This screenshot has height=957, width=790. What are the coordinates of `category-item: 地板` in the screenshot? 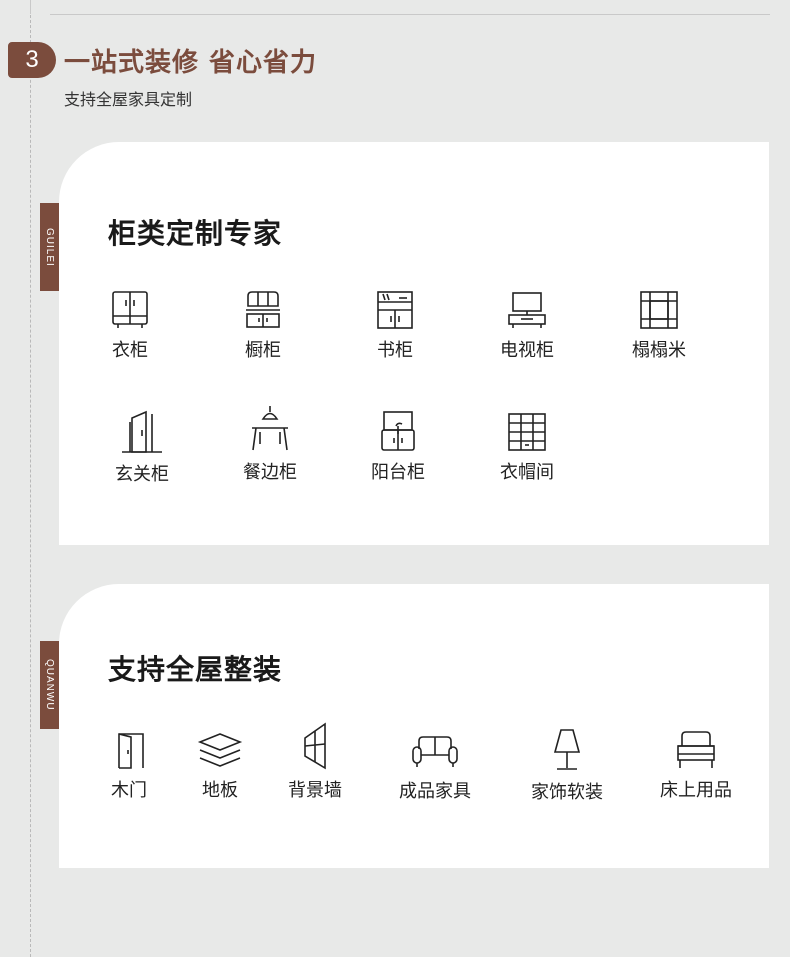 It's located at (220, 766).